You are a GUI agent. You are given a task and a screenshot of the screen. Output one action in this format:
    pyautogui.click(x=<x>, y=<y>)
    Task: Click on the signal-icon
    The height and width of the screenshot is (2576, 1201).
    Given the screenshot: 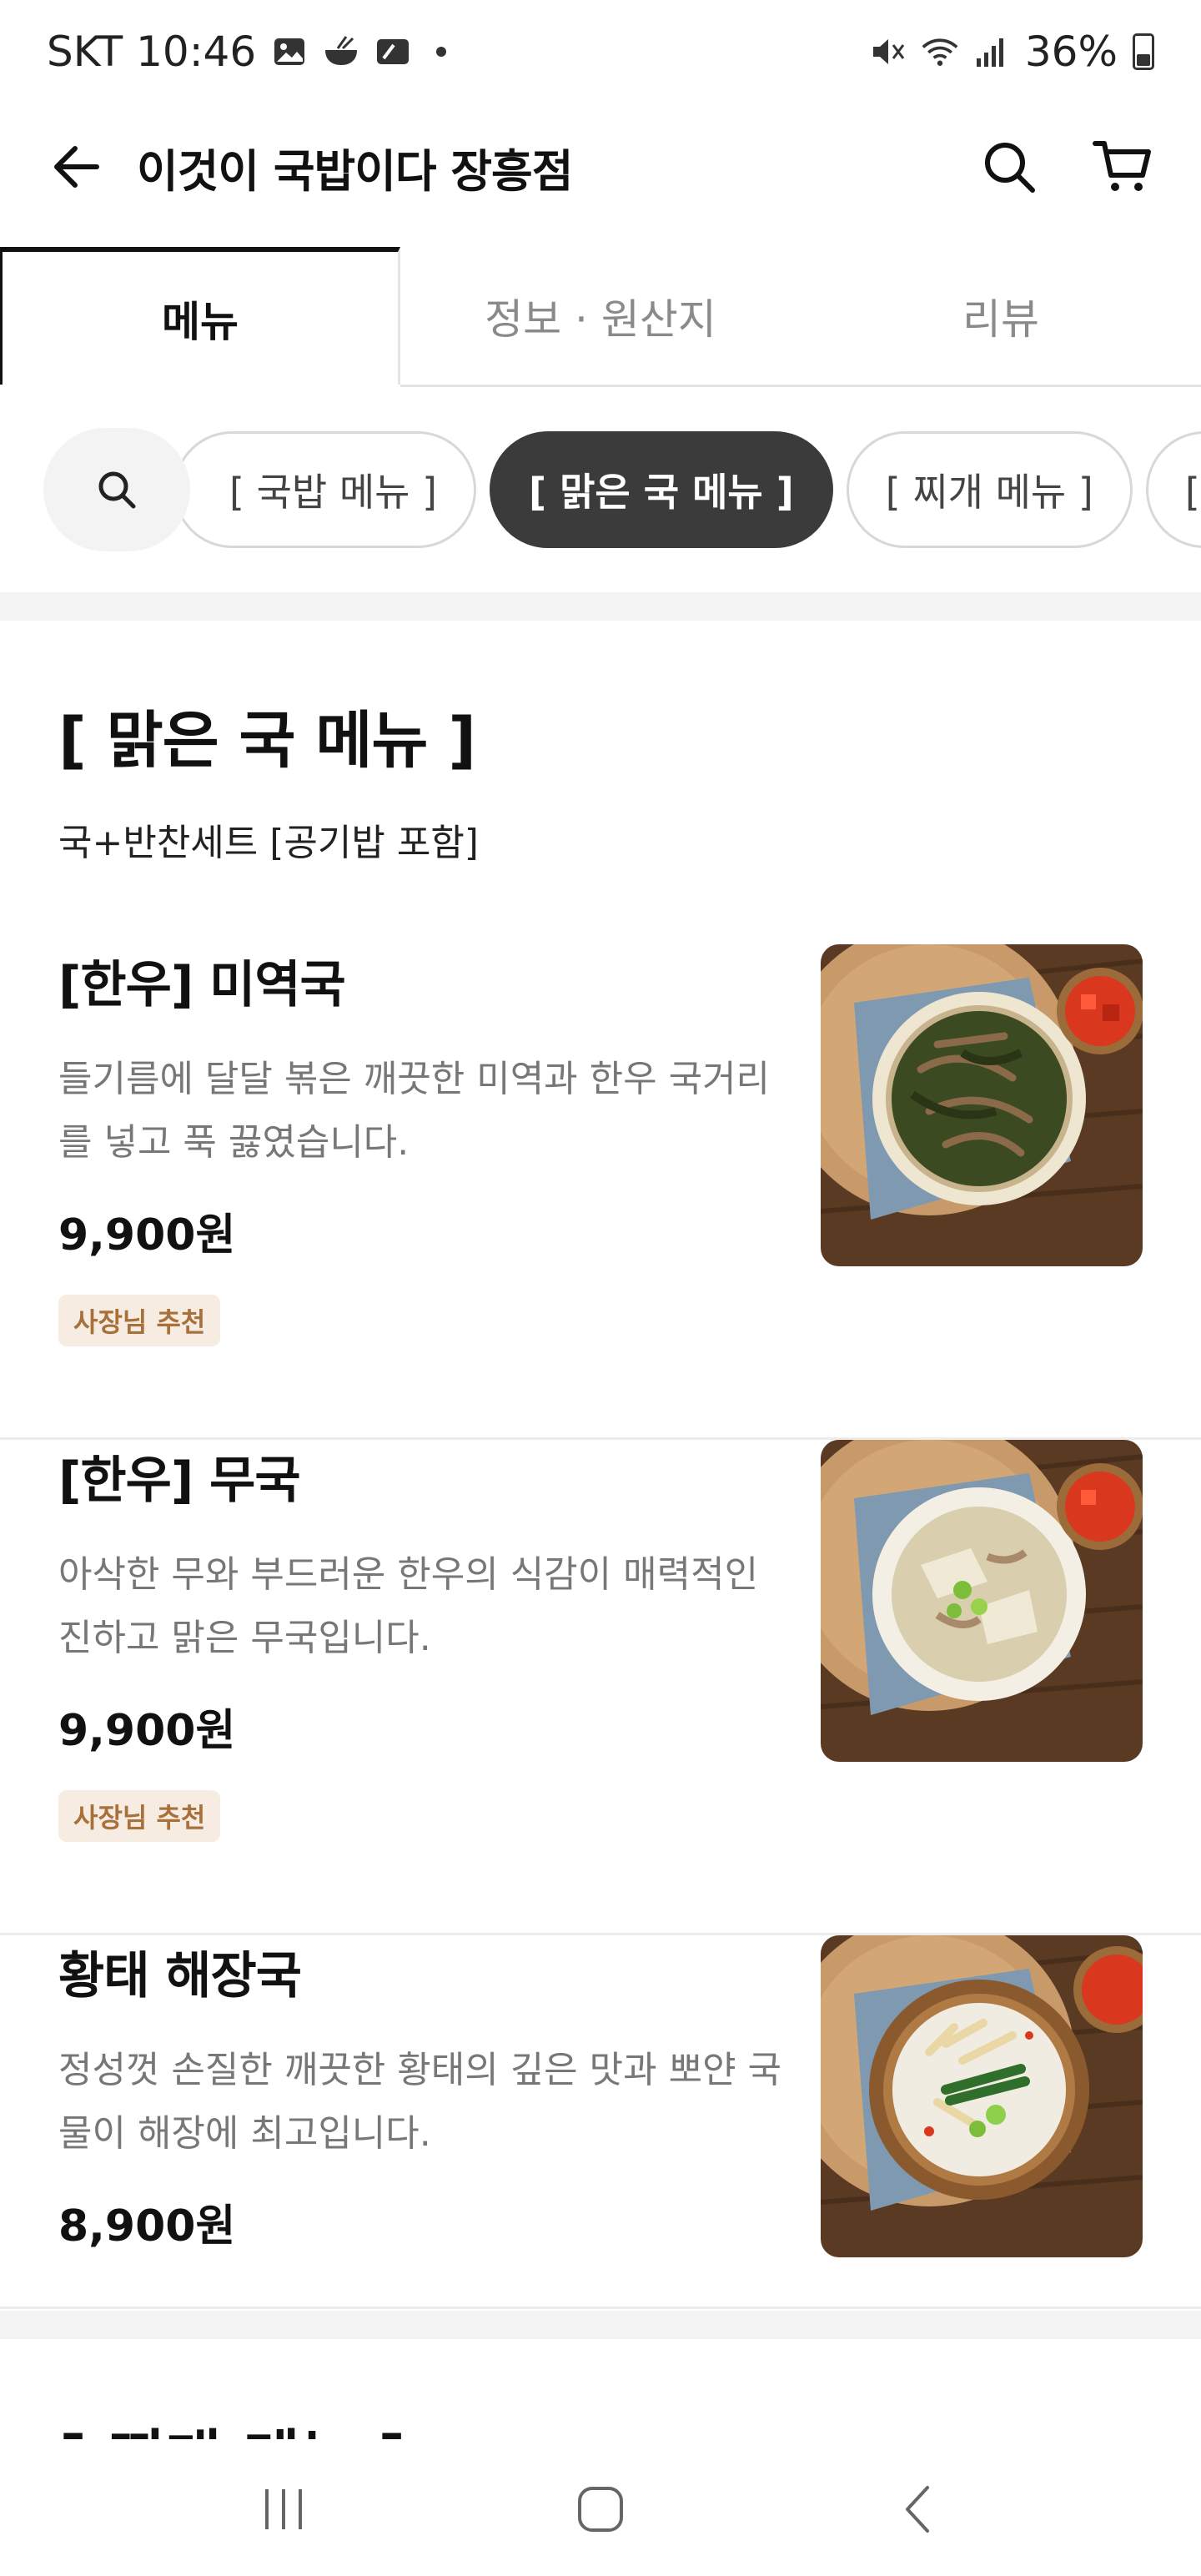 What is the action you would take?
    pyautogui.click(x=992, y=51)
    